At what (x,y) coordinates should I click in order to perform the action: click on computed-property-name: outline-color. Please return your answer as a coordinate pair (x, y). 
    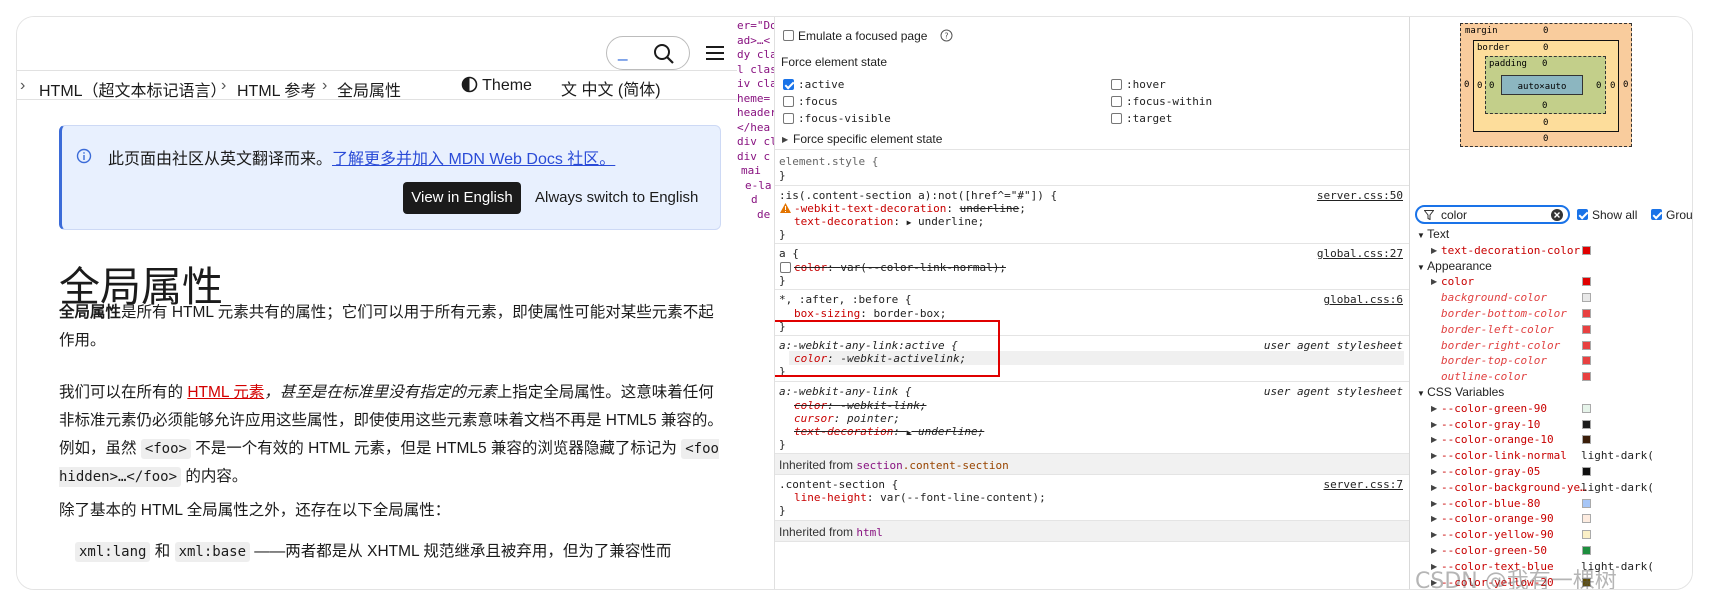
    Looking at the image, I should click on (1484, 376).